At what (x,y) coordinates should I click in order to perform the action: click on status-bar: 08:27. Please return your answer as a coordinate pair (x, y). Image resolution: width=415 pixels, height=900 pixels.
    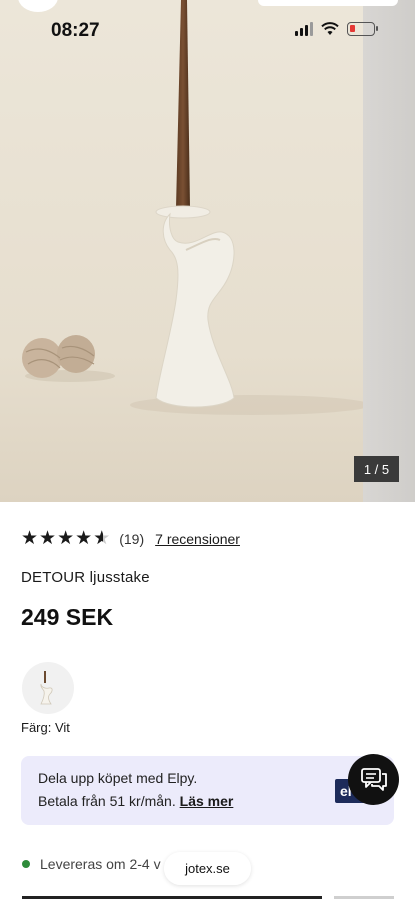
    Looking at the image, I should click on (207, 30).